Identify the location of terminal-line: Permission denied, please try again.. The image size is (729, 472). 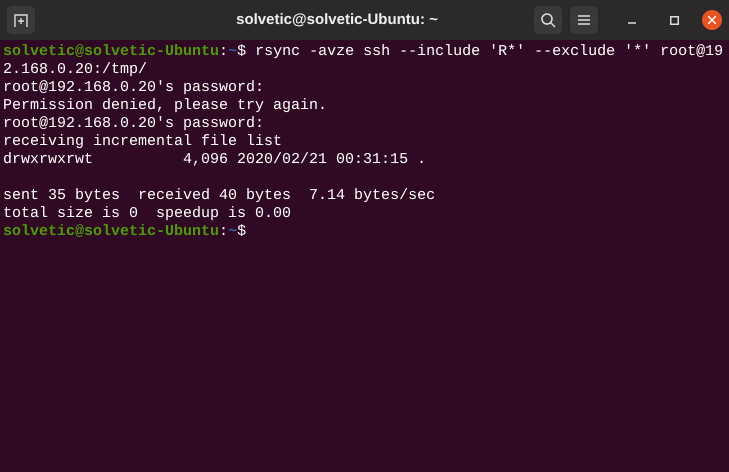
(165, 106).